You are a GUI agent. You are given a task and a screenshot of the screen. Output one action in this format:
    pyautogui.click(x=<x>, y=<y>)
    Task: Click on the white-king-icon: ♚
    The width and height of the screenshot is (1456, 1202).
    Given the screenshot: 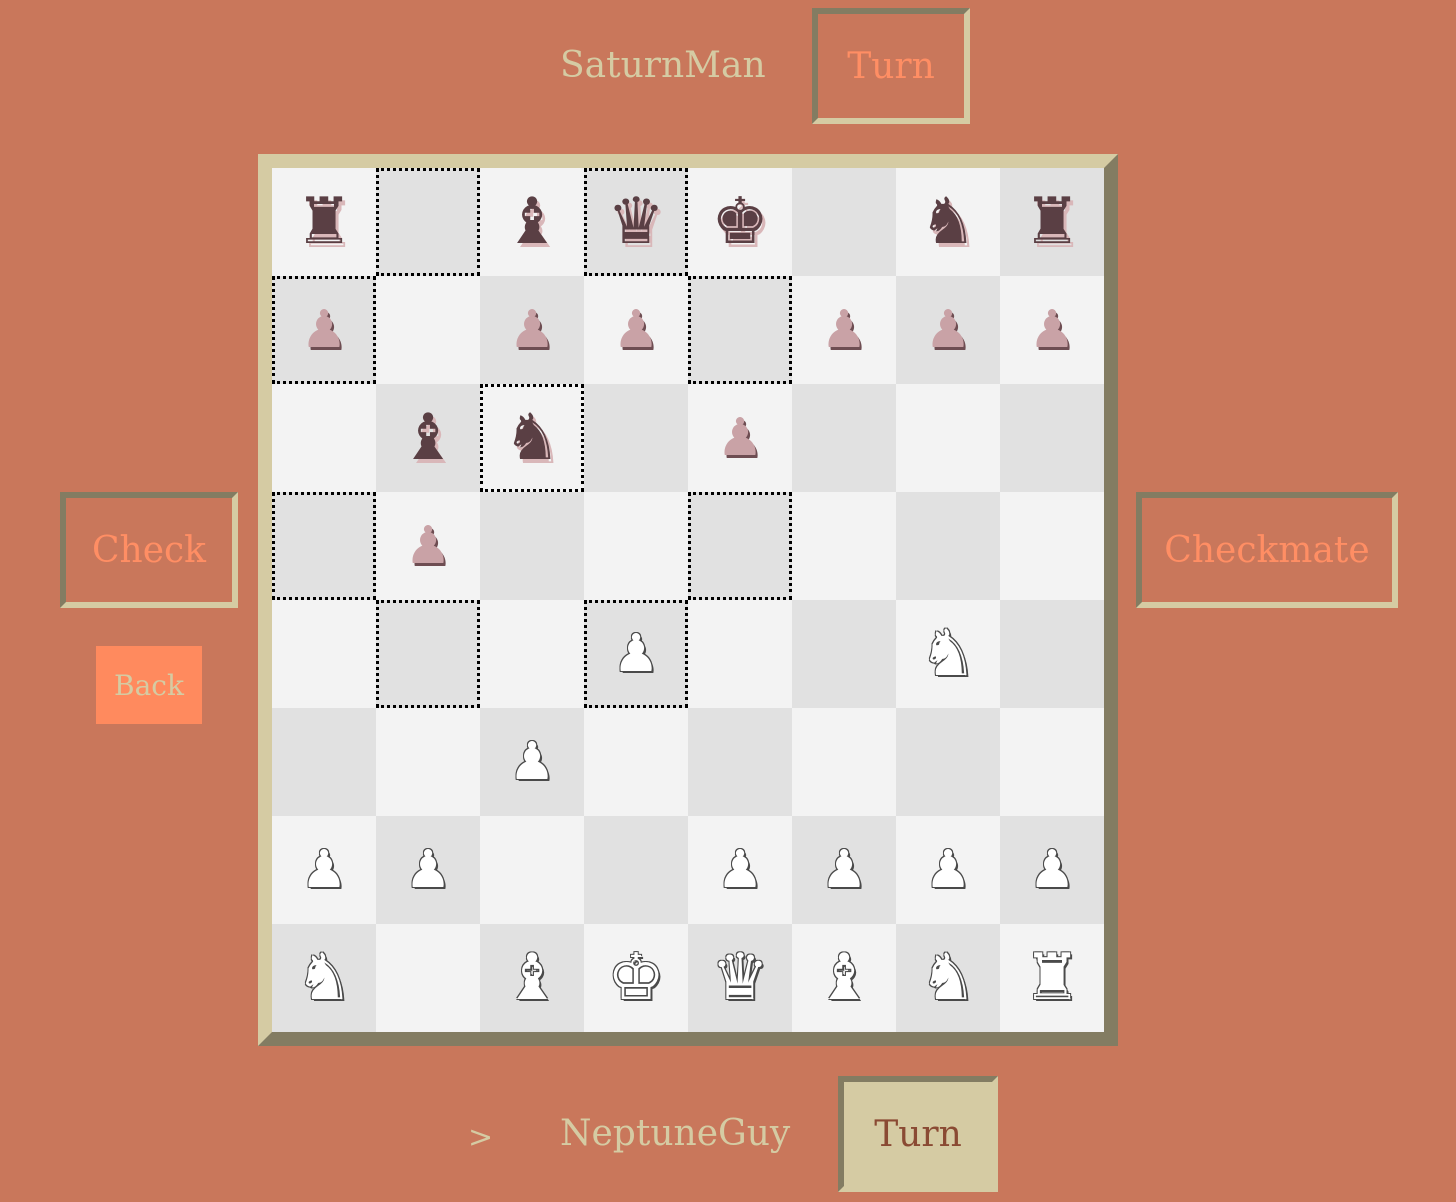 What is the action you would take?
    pyautogui.click(x=635, y=978)
    